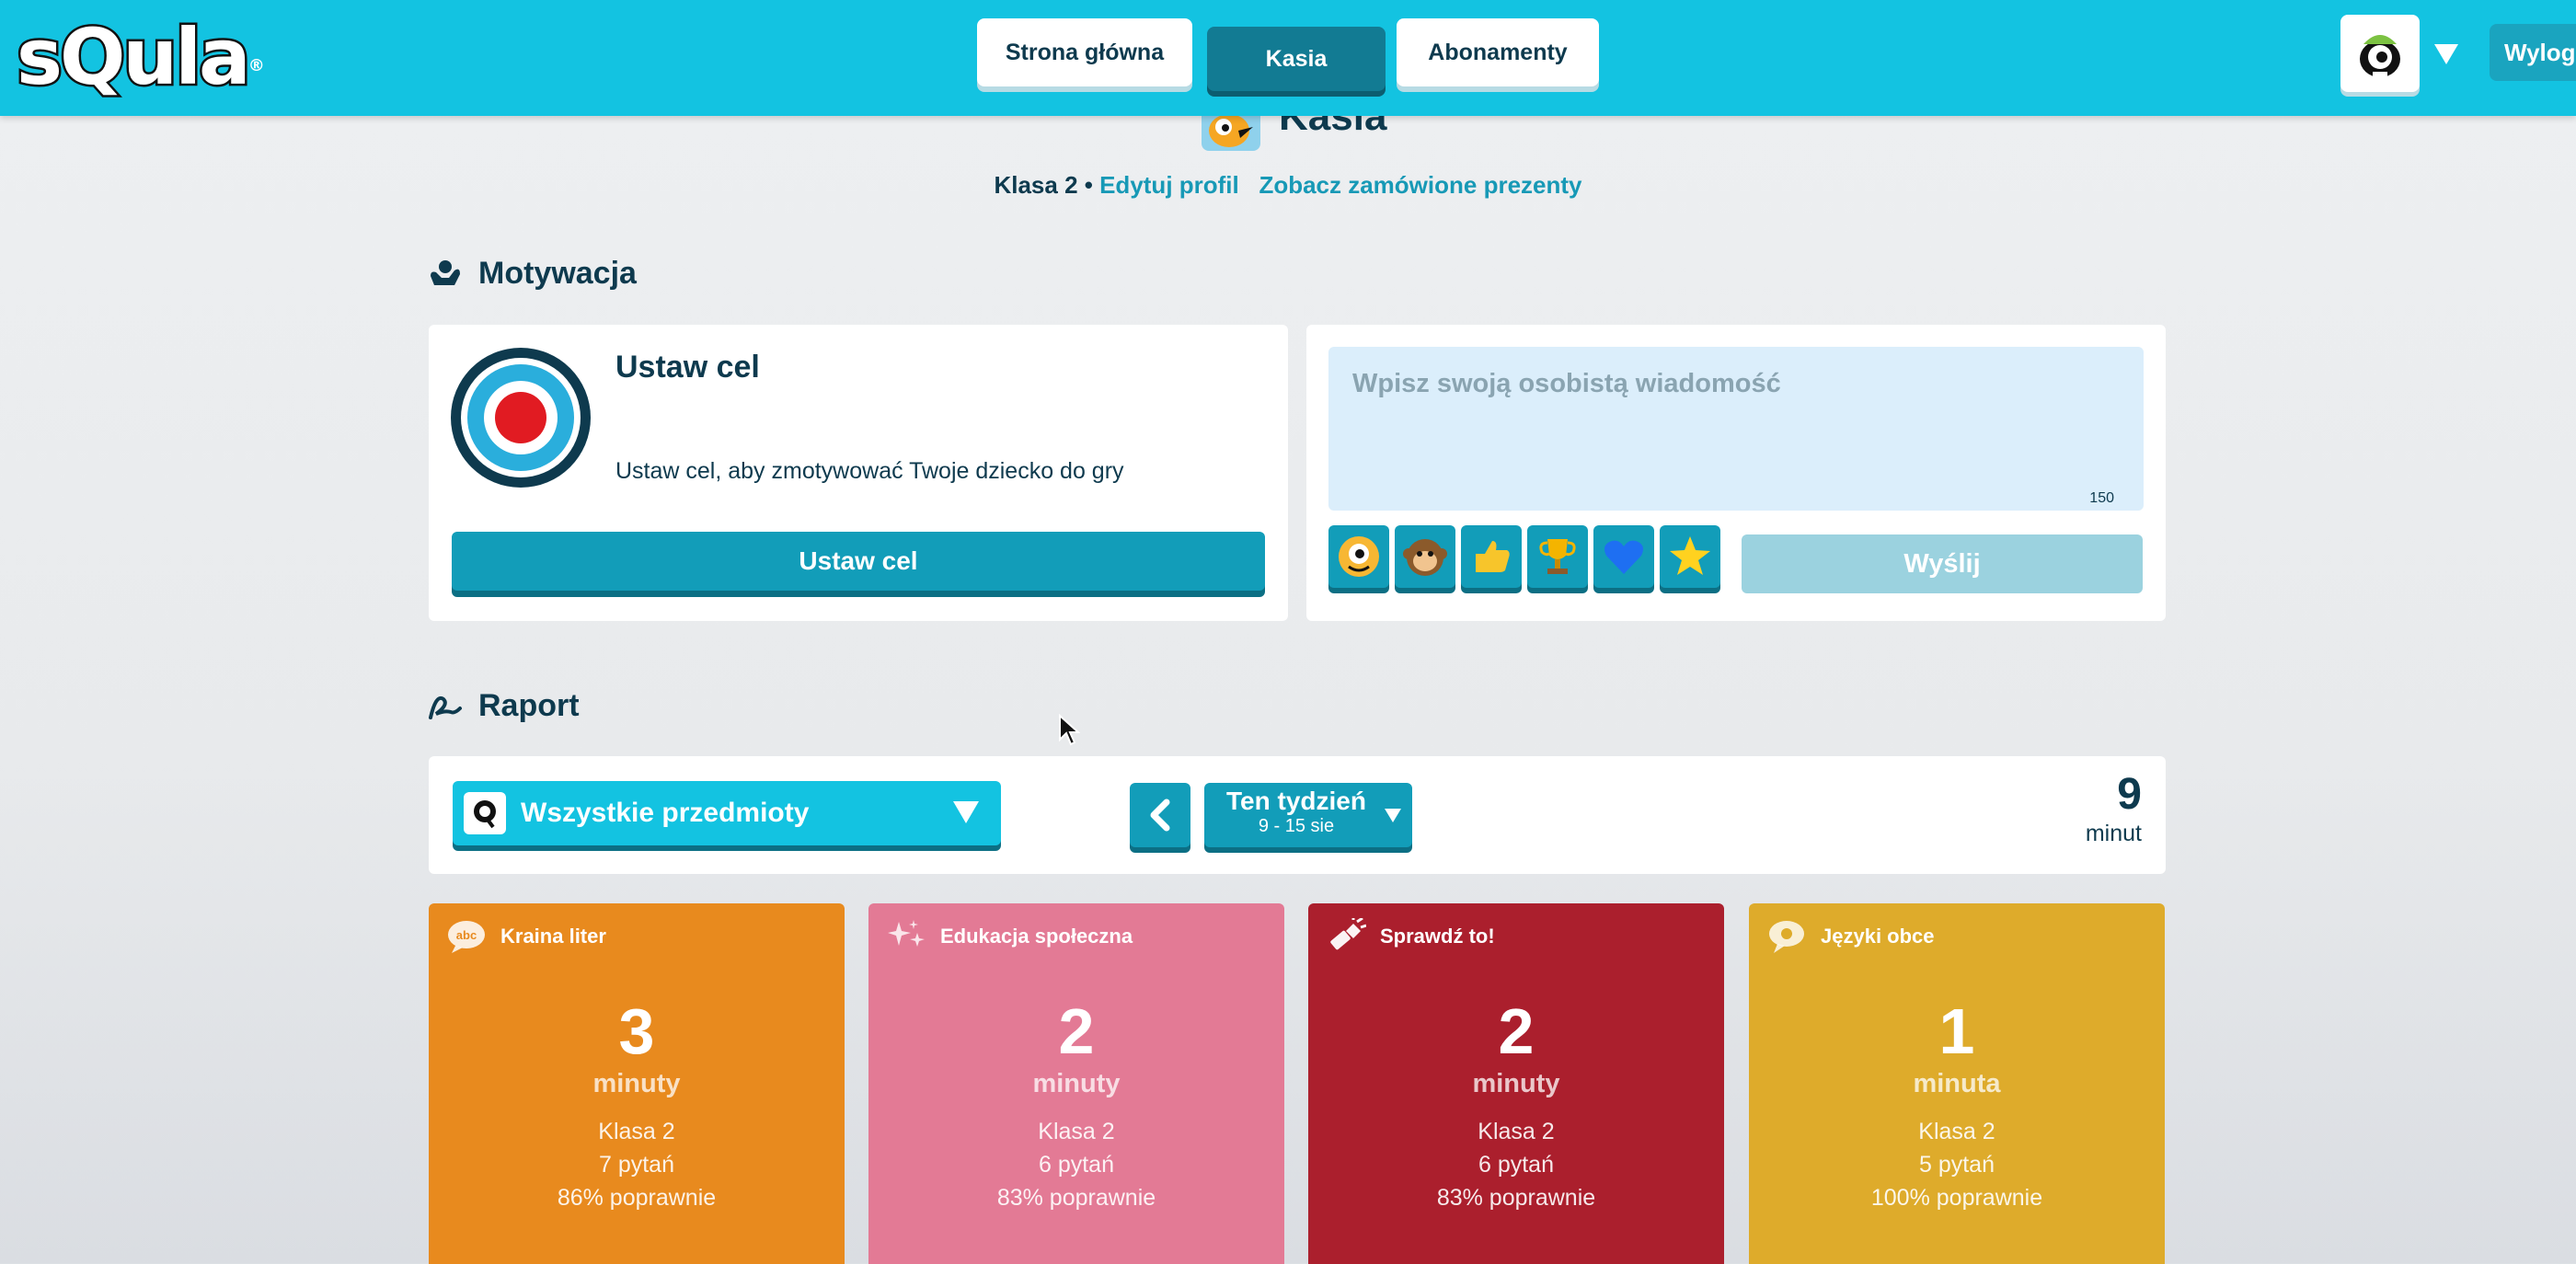 The image size is (2576, 1264). What do you see at coordinates (2113, 833) in the screenshot?
I see `total-minutes-unit: minut` at bounding box center [2113, 833].